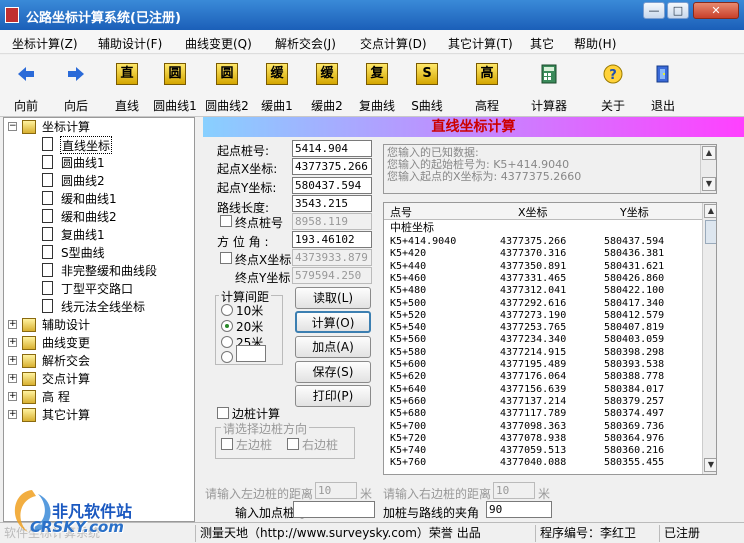  Describe the element at coordinates (45, 43) in the screenshot. I see `menu-coordinate-calc: 坐标计算(Z)` at that location.